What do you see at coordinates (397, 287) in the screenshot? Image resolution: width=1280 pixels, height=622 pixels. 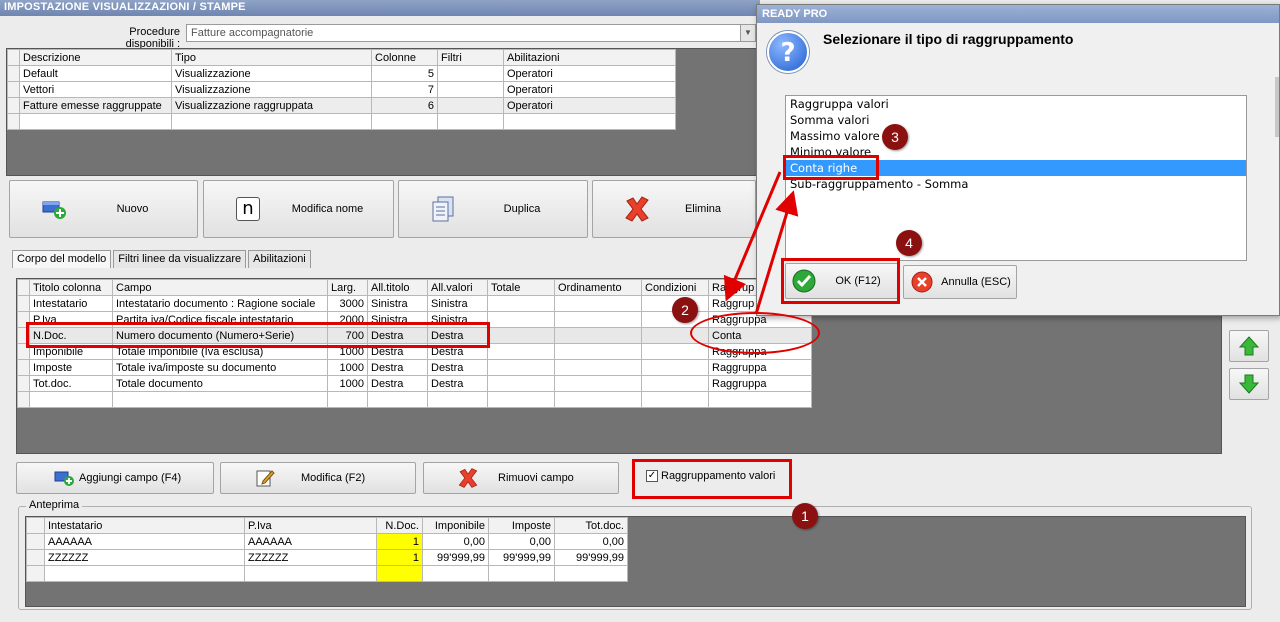 I see `col-header-alltitolo: All.titolo` at bounding box center [397, 287].